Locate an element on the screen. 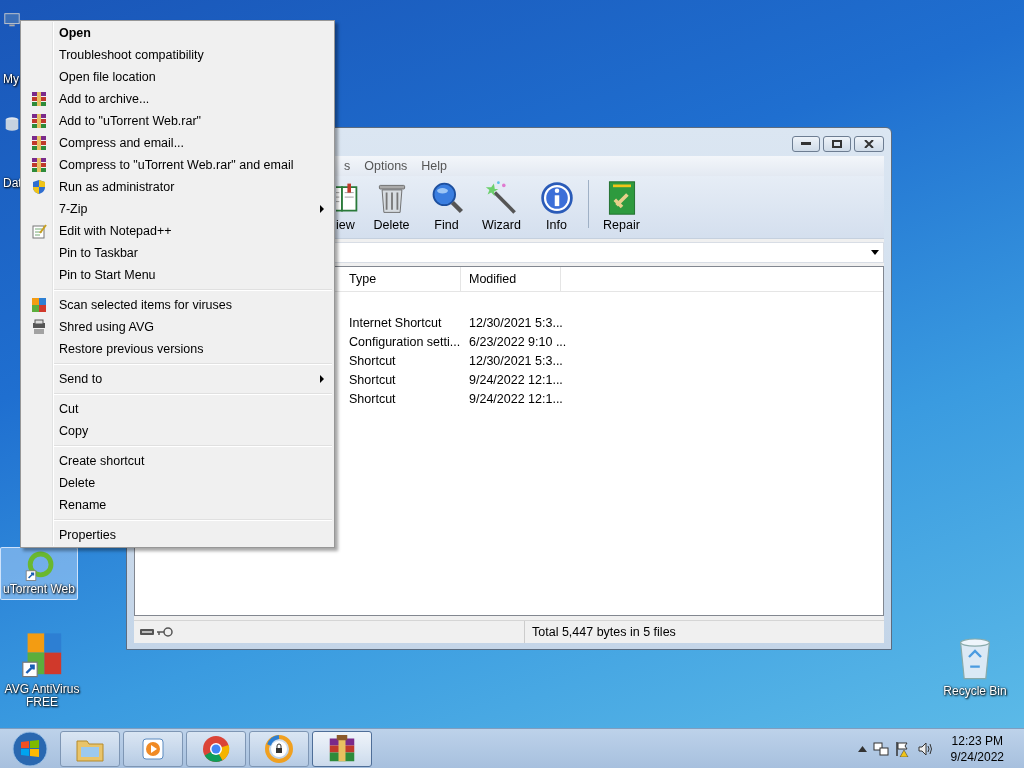  menu-item: Create shortcut is located at coordinates (177, 461).